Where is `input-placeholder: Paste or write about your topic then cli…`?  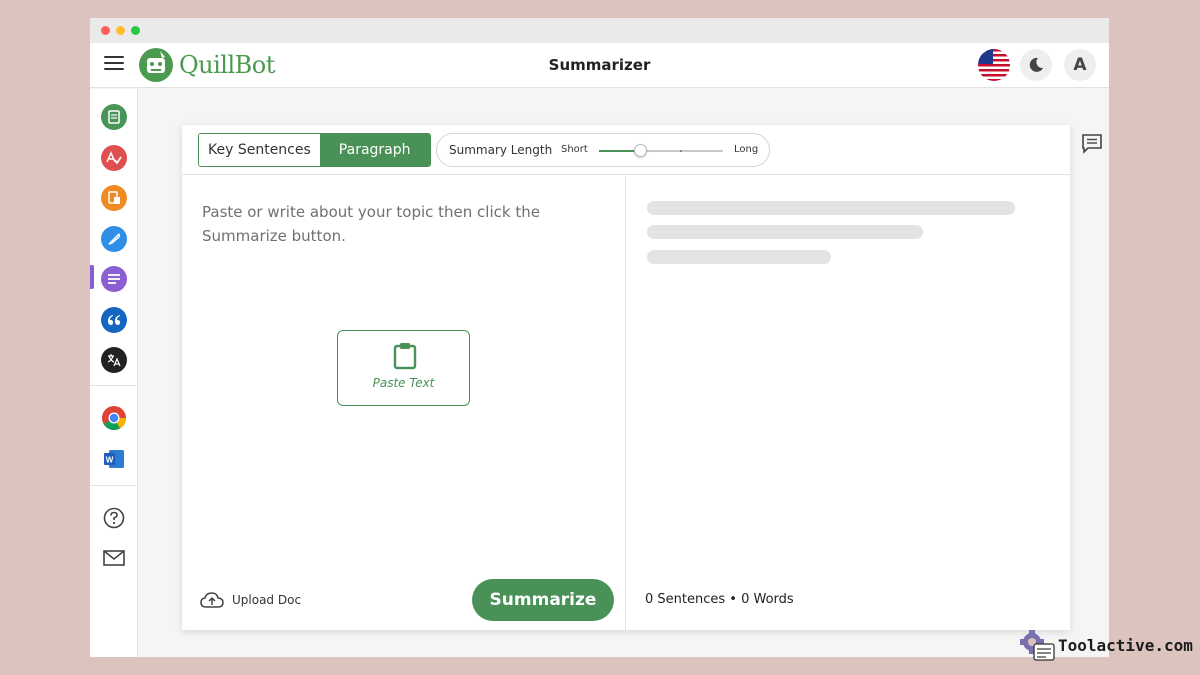
input-placeholder: Paste or write about your topic then cli… is located at coordinates (371, 224).